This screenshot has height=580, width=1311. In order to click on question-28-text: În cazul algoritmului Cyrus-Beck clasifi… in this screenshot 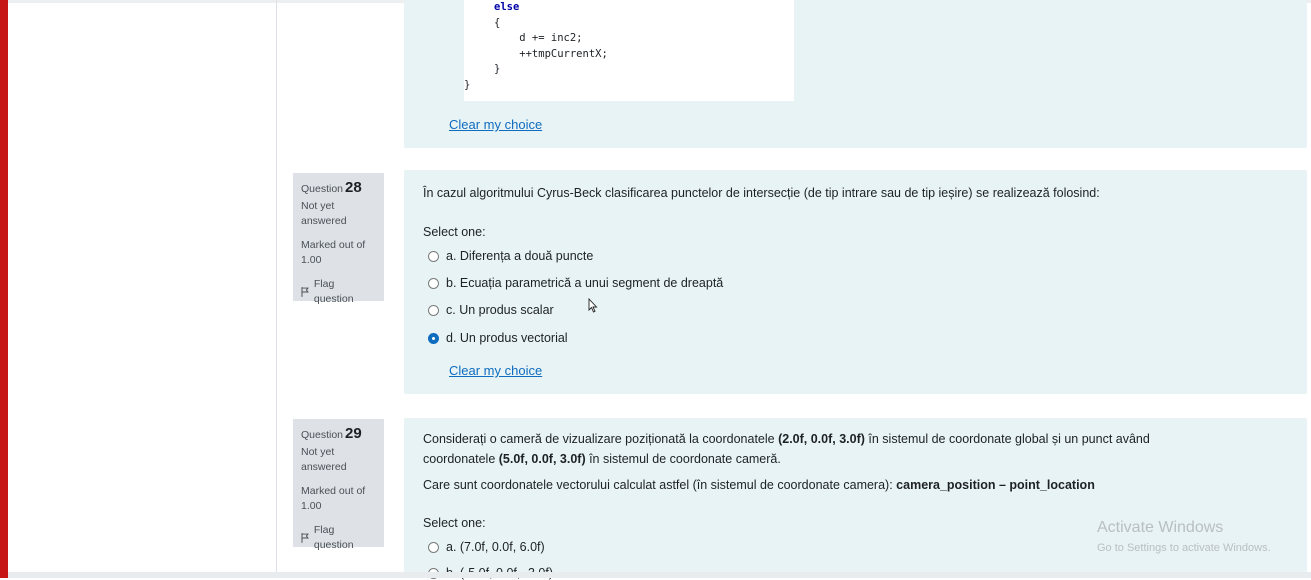, I will do `click(761, 193)`.